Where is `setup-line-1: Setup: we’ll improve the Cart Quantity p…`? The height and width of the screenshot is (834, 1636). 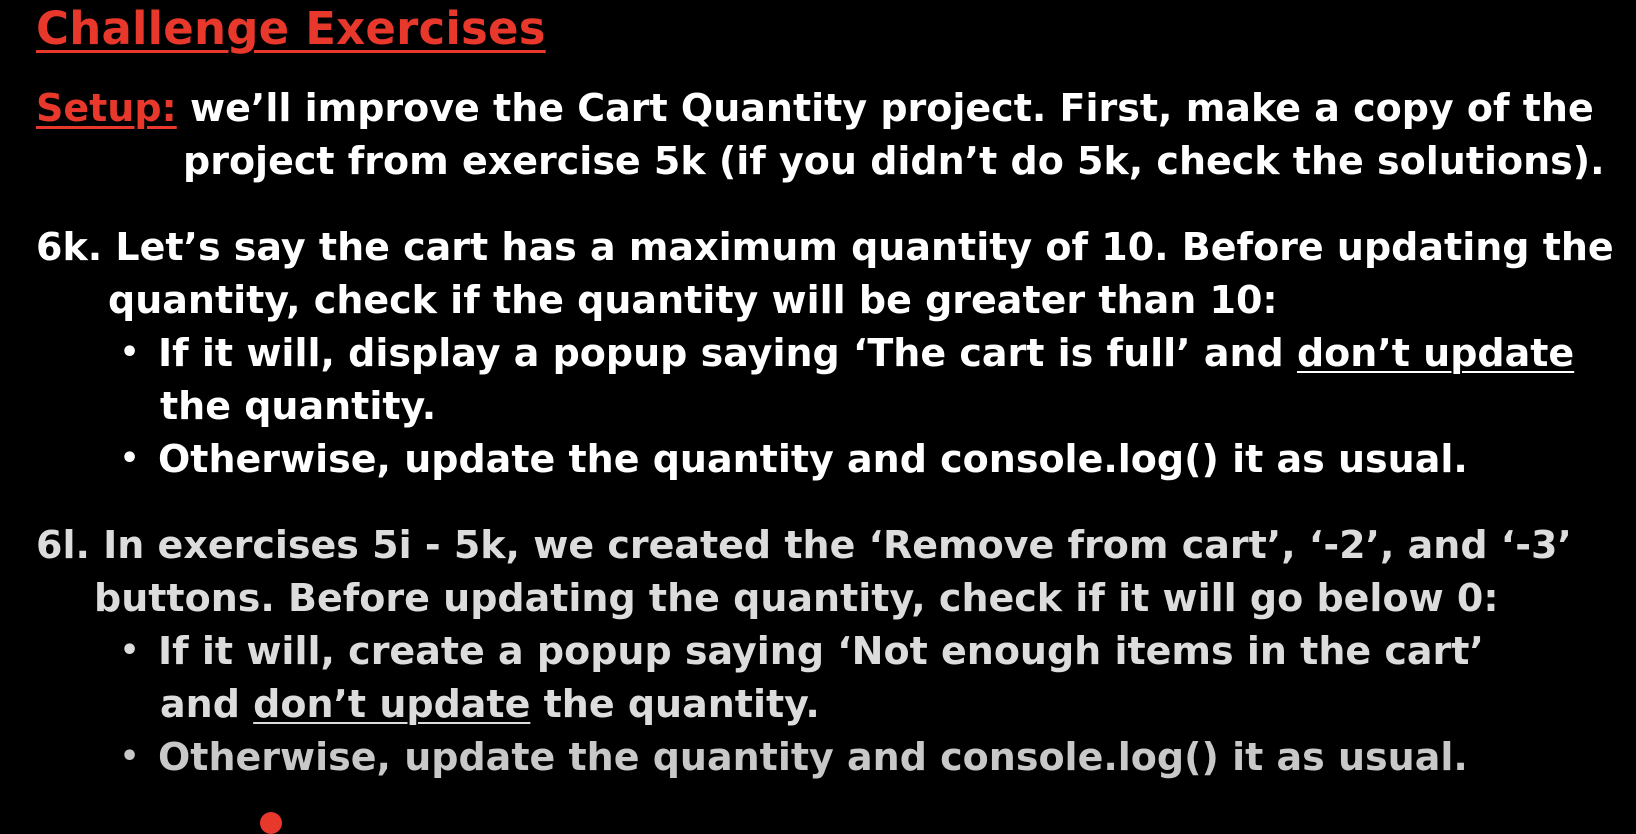
setup-line-1: Setup: we’ll improve the Cart Quantity p… is located at coordinates (815, 108).